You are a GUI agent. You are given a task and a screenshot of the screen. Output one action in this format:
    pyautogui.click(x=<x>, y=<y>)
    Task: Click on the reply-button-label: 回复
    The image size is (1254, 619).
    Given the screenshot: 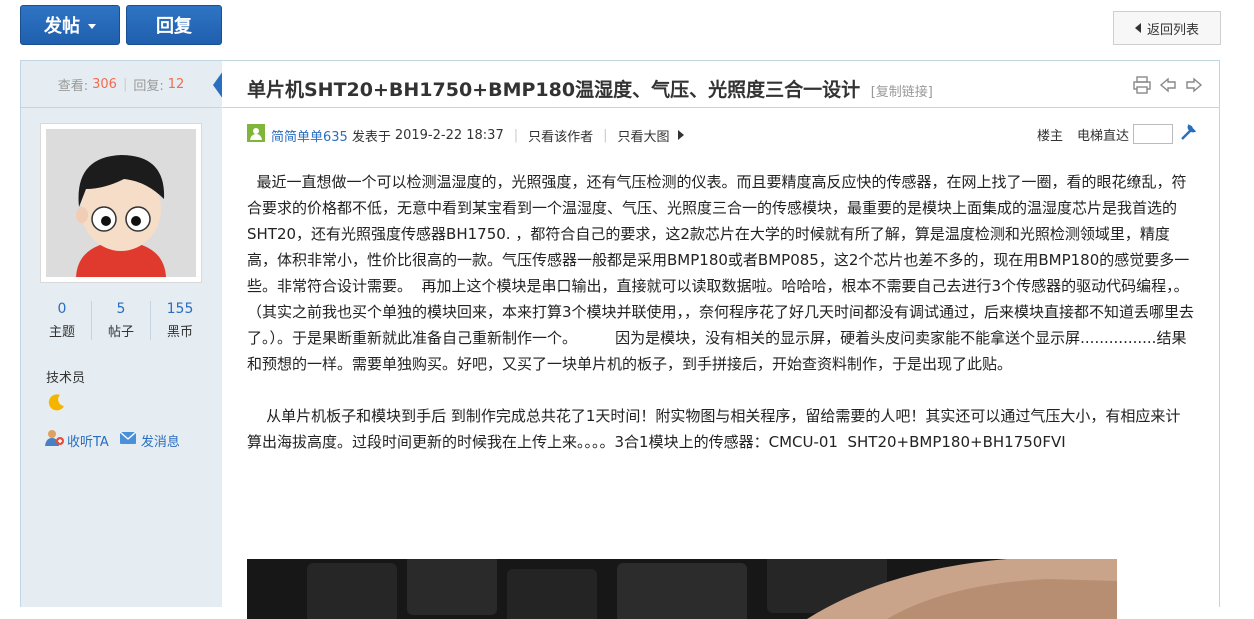 What is the action you would take?
    pyautogui.click(x=174, y=26)
    